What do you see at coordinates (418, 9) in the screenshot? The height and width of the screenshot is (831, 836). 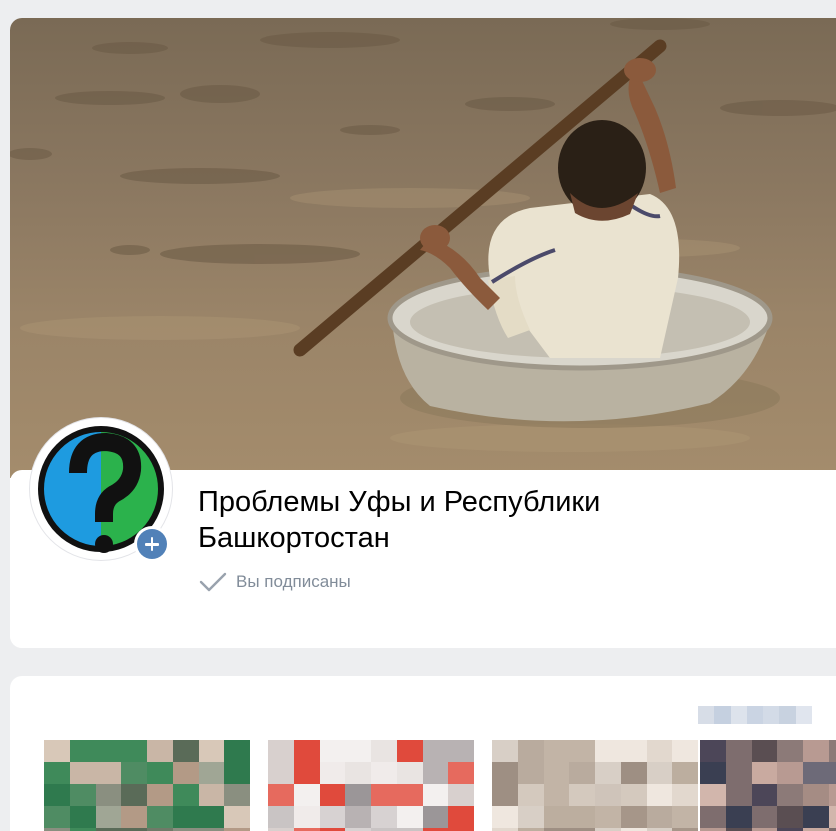 I see `top-strip` at bounding box center [418, 9].